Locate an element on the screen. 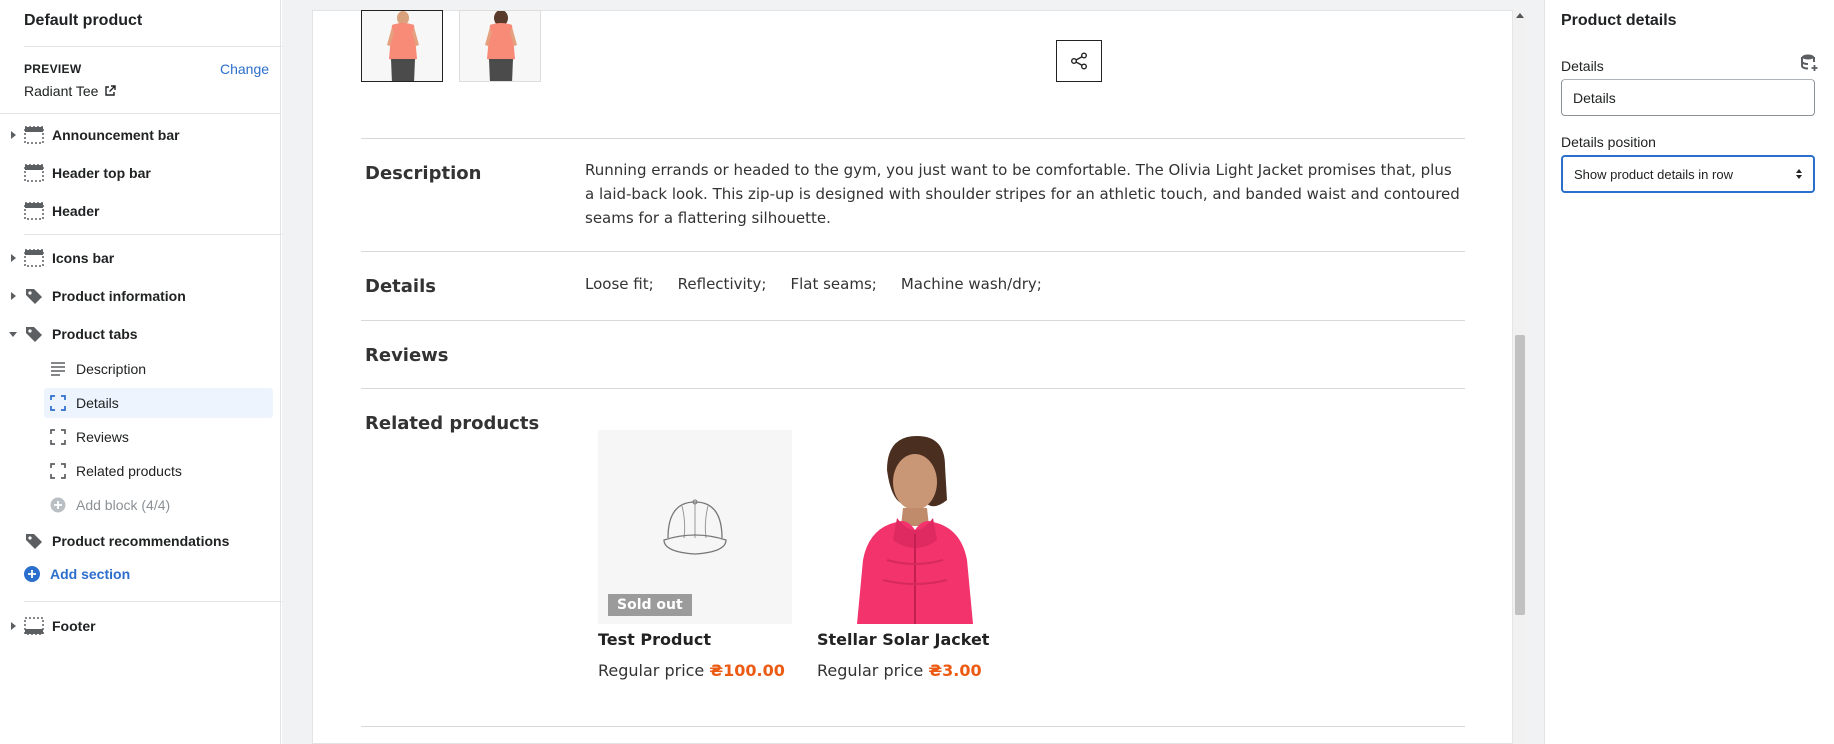  section-label: Product information is located at coordinates (119, 296).